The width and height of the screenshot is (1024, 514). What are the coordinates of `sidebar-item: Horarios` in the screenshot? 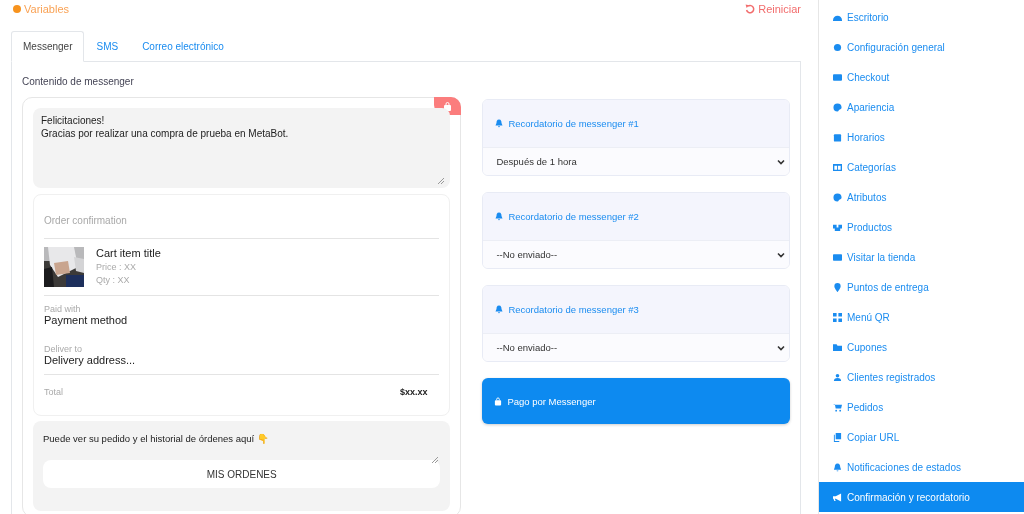 It's located at (921, 137).